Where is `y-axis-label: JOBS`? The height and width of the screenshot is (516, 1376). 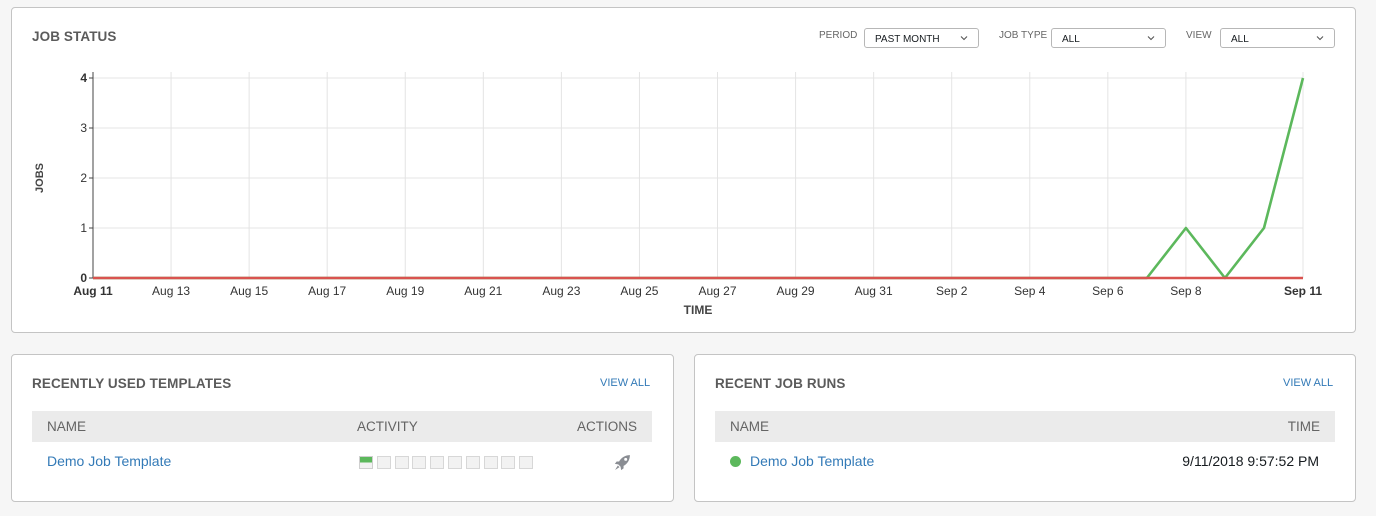 y-axis-label: JOBS is located at coordinates (40, 178).